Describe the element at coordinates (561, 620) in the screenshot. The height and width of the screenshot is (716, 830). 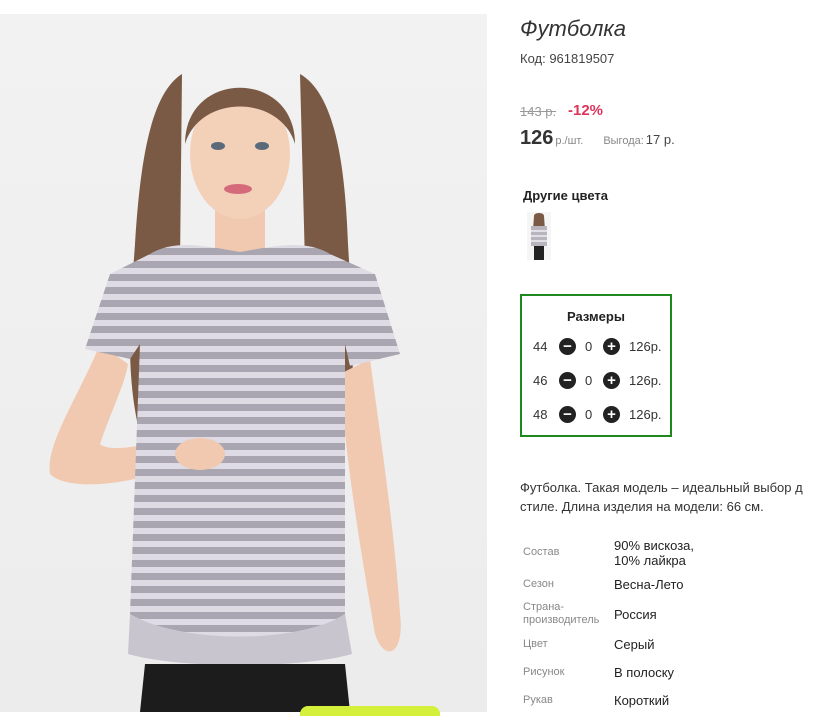
I see `attr-label-line: производитель` at that location.